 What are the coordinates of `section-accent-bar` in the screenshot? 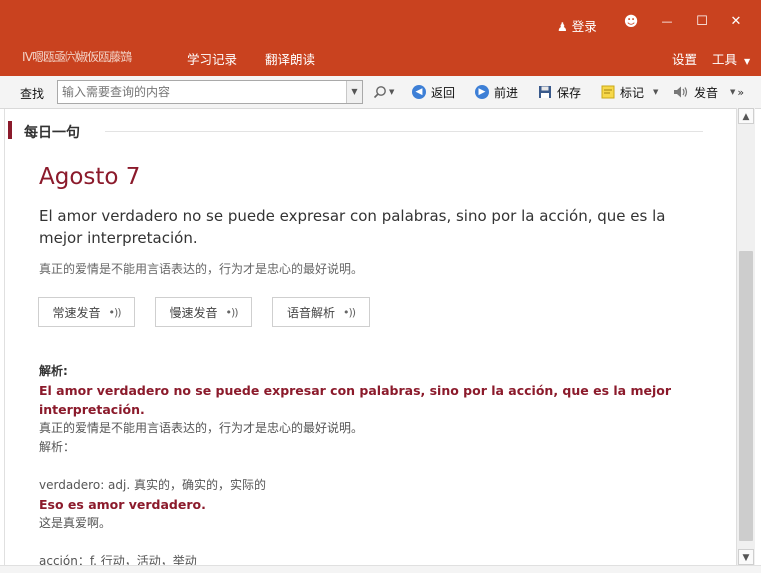 It's located at (10, 130).